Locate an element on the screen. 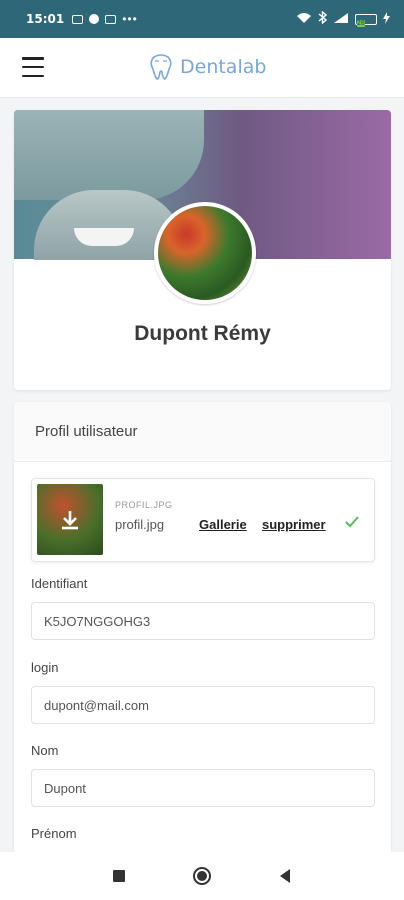  message-icon is located at coordinates (78, 19).